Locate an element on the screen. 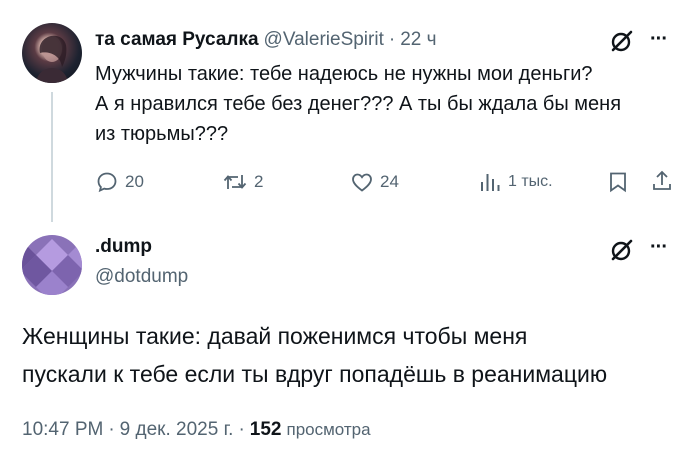 Image resolution: width=700 pixels, height=469 pixels. views-count: 152 is located at coordinates (265, 429).